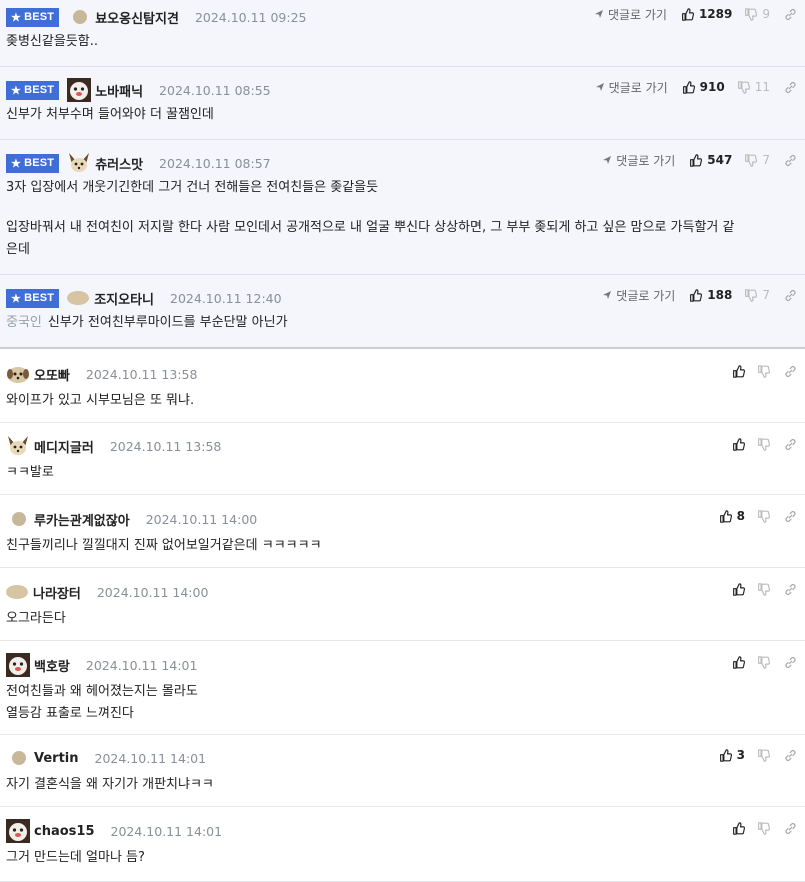 This screenshot has height=882, width=805. What do you see at coordinates (70, 713) in the screenshot?
I see `comment-line: 열등감 표출로 느껴진다` at bounding box center [70, 713].